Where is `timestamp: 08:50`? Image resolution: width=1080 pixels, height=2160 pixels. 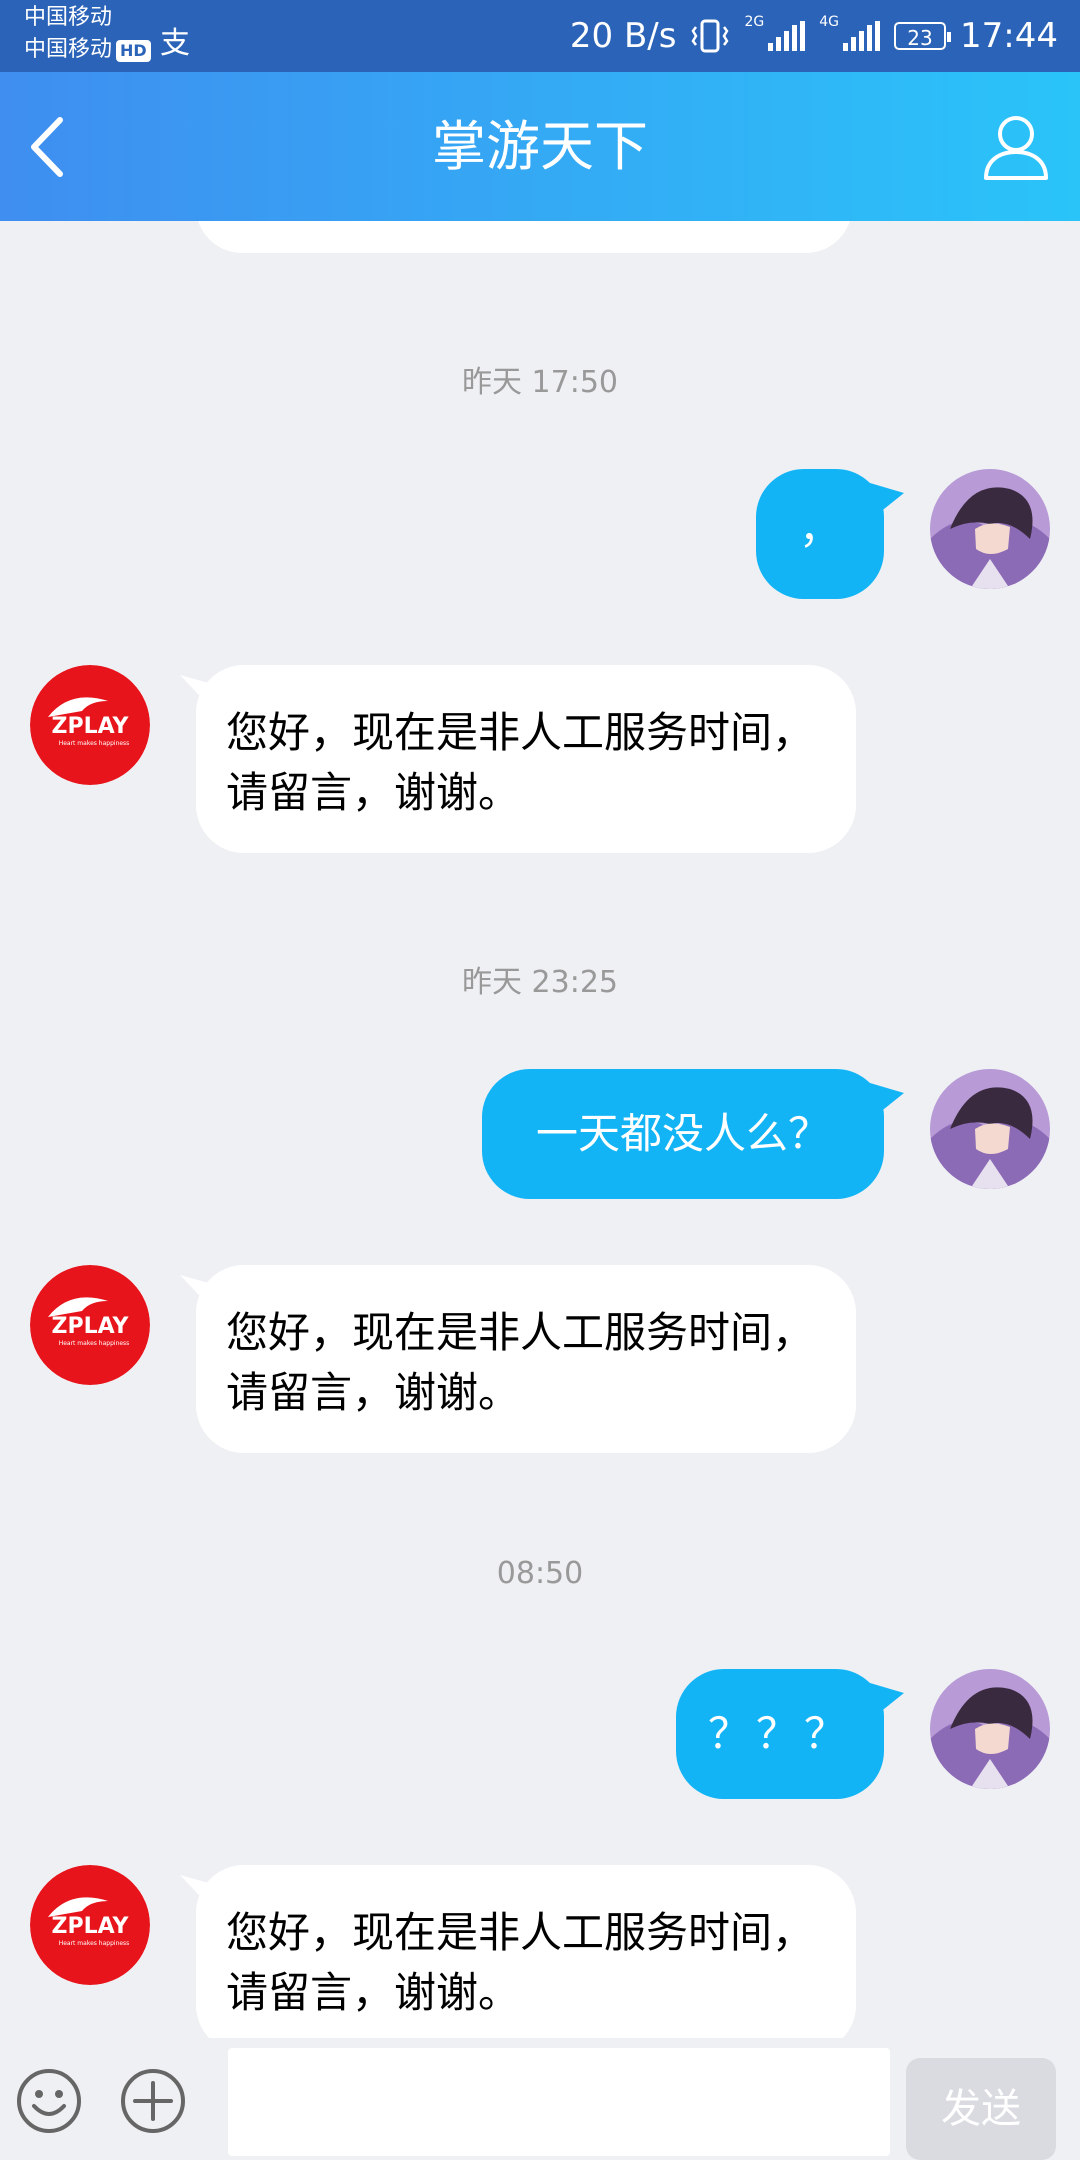
timestamp: 08:50 is located at coordinates (540, 1573).